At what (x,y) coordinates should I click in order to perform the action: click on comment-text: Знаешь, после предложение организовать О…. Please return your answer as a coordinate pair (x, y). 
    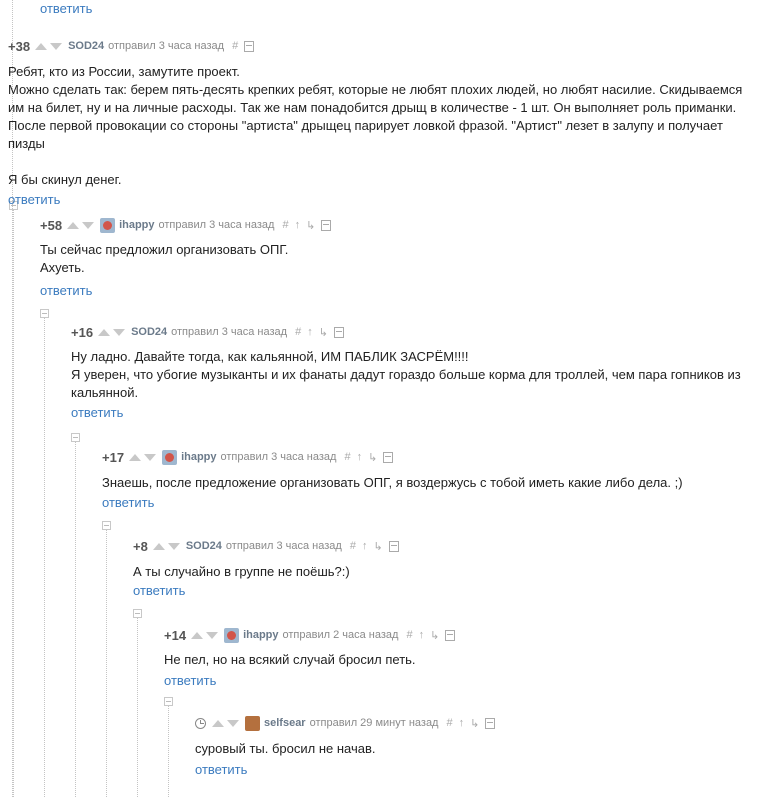
    Looking at the image, I should click on (392, 482).